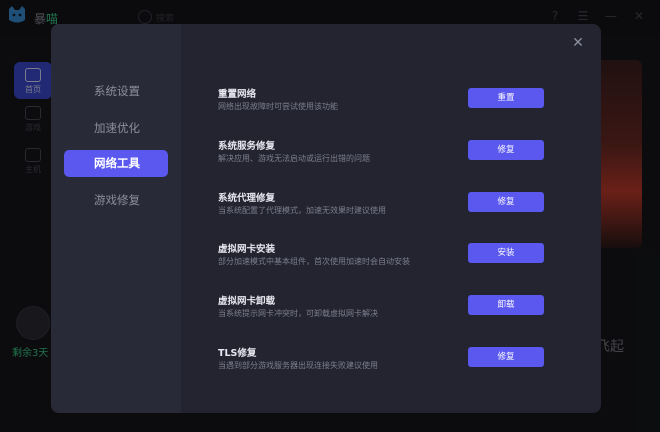 The image size is (660, 432). What do you see at coordinates (398, 210) in the screenshot?
I see `list-item: 系统代理修复 当系统配置了代理模式，加速无效果时建议使用 修复` at bounding box center [398, 210].